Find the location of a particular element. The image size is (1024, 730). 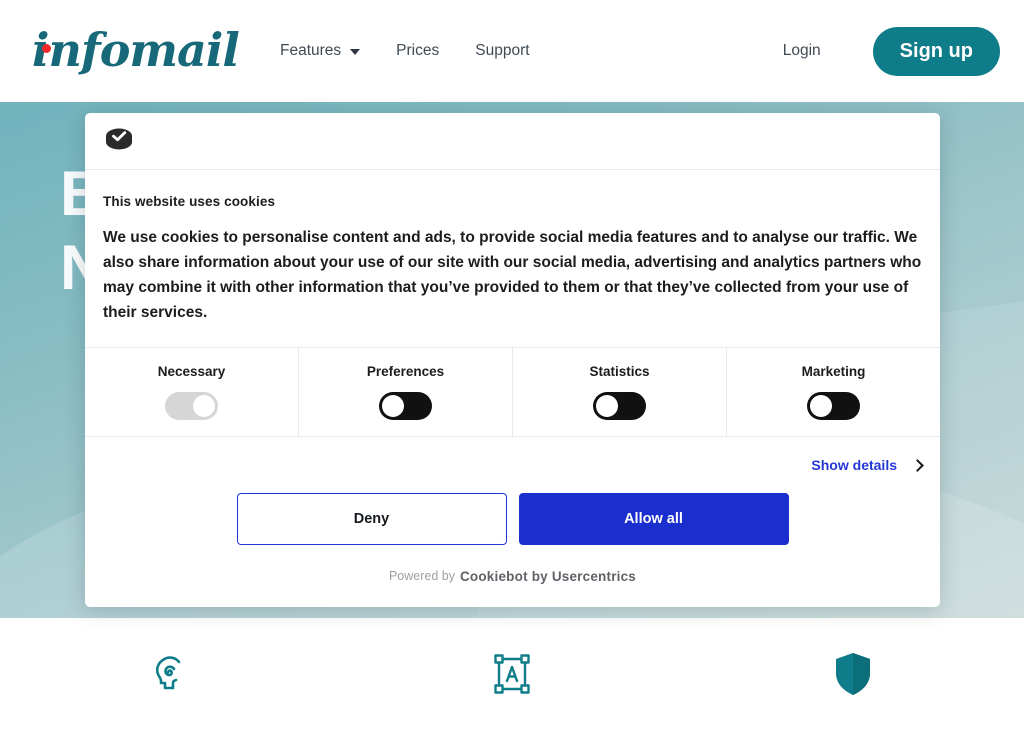

show-details-link: Show details is located at coordinates (867, 465).